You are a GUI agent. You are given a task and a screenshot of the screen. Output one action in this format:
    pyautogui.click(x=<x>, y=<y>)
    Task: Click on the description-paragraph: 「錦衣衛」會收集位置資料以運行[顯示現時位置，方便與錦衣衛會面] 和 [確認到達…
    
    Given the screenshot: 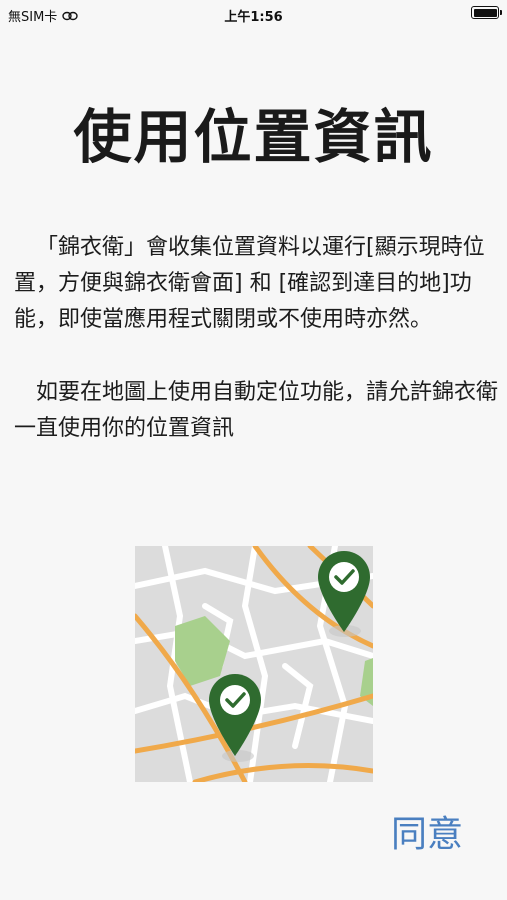 What is the action you would take?
    pyautogui.click(x=249, y=283)
    